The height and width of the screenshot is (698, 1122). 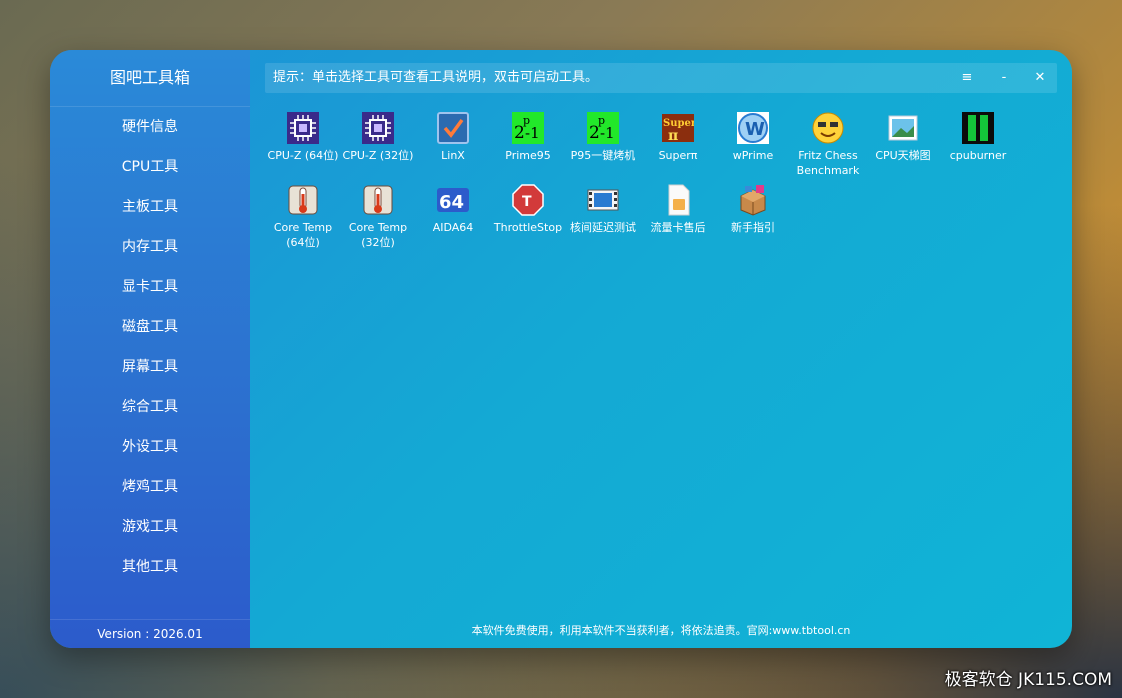 What do you see at coordinates (1004, 78) in the screenshot?
I see `minimize-button: -` at bounding box center [1004, 78].